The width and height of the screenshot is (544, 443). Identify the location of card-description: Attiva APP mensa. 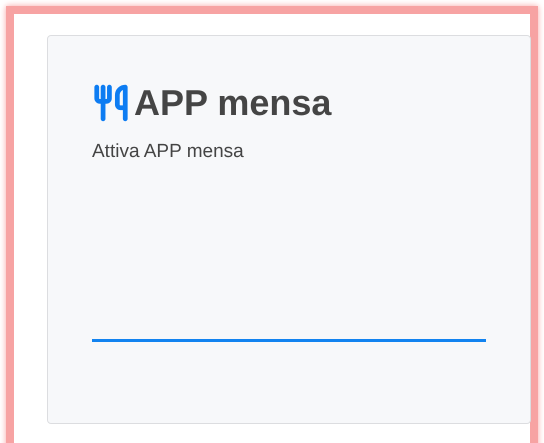
(168, 151).